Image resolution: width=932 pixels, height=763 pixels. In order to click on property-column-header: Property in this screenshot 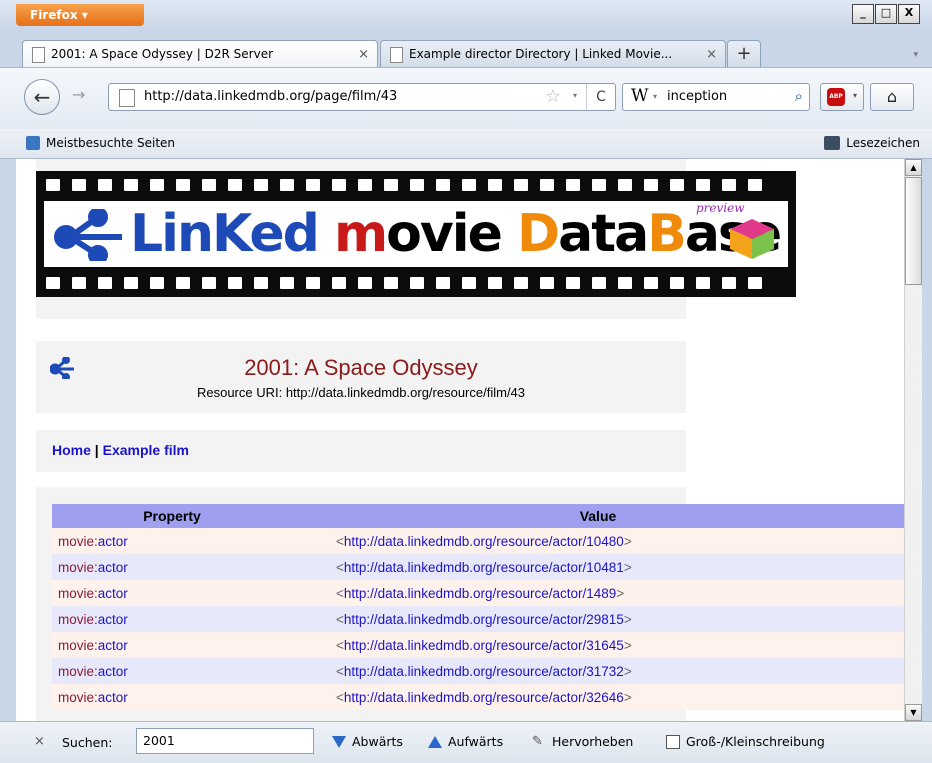, I will do `click(172, 516)`.